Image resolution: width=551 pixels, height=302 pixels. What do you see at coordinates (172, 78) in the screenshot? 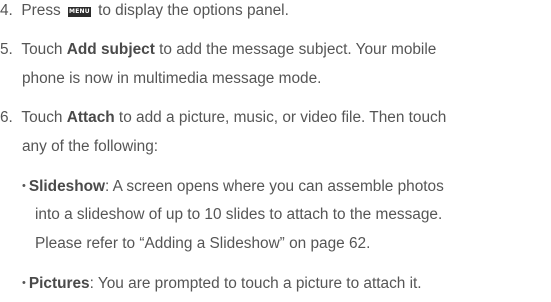
I see `step-5-continuation: phone is now in multimedia message mode.` at bounding box center [172, 78].